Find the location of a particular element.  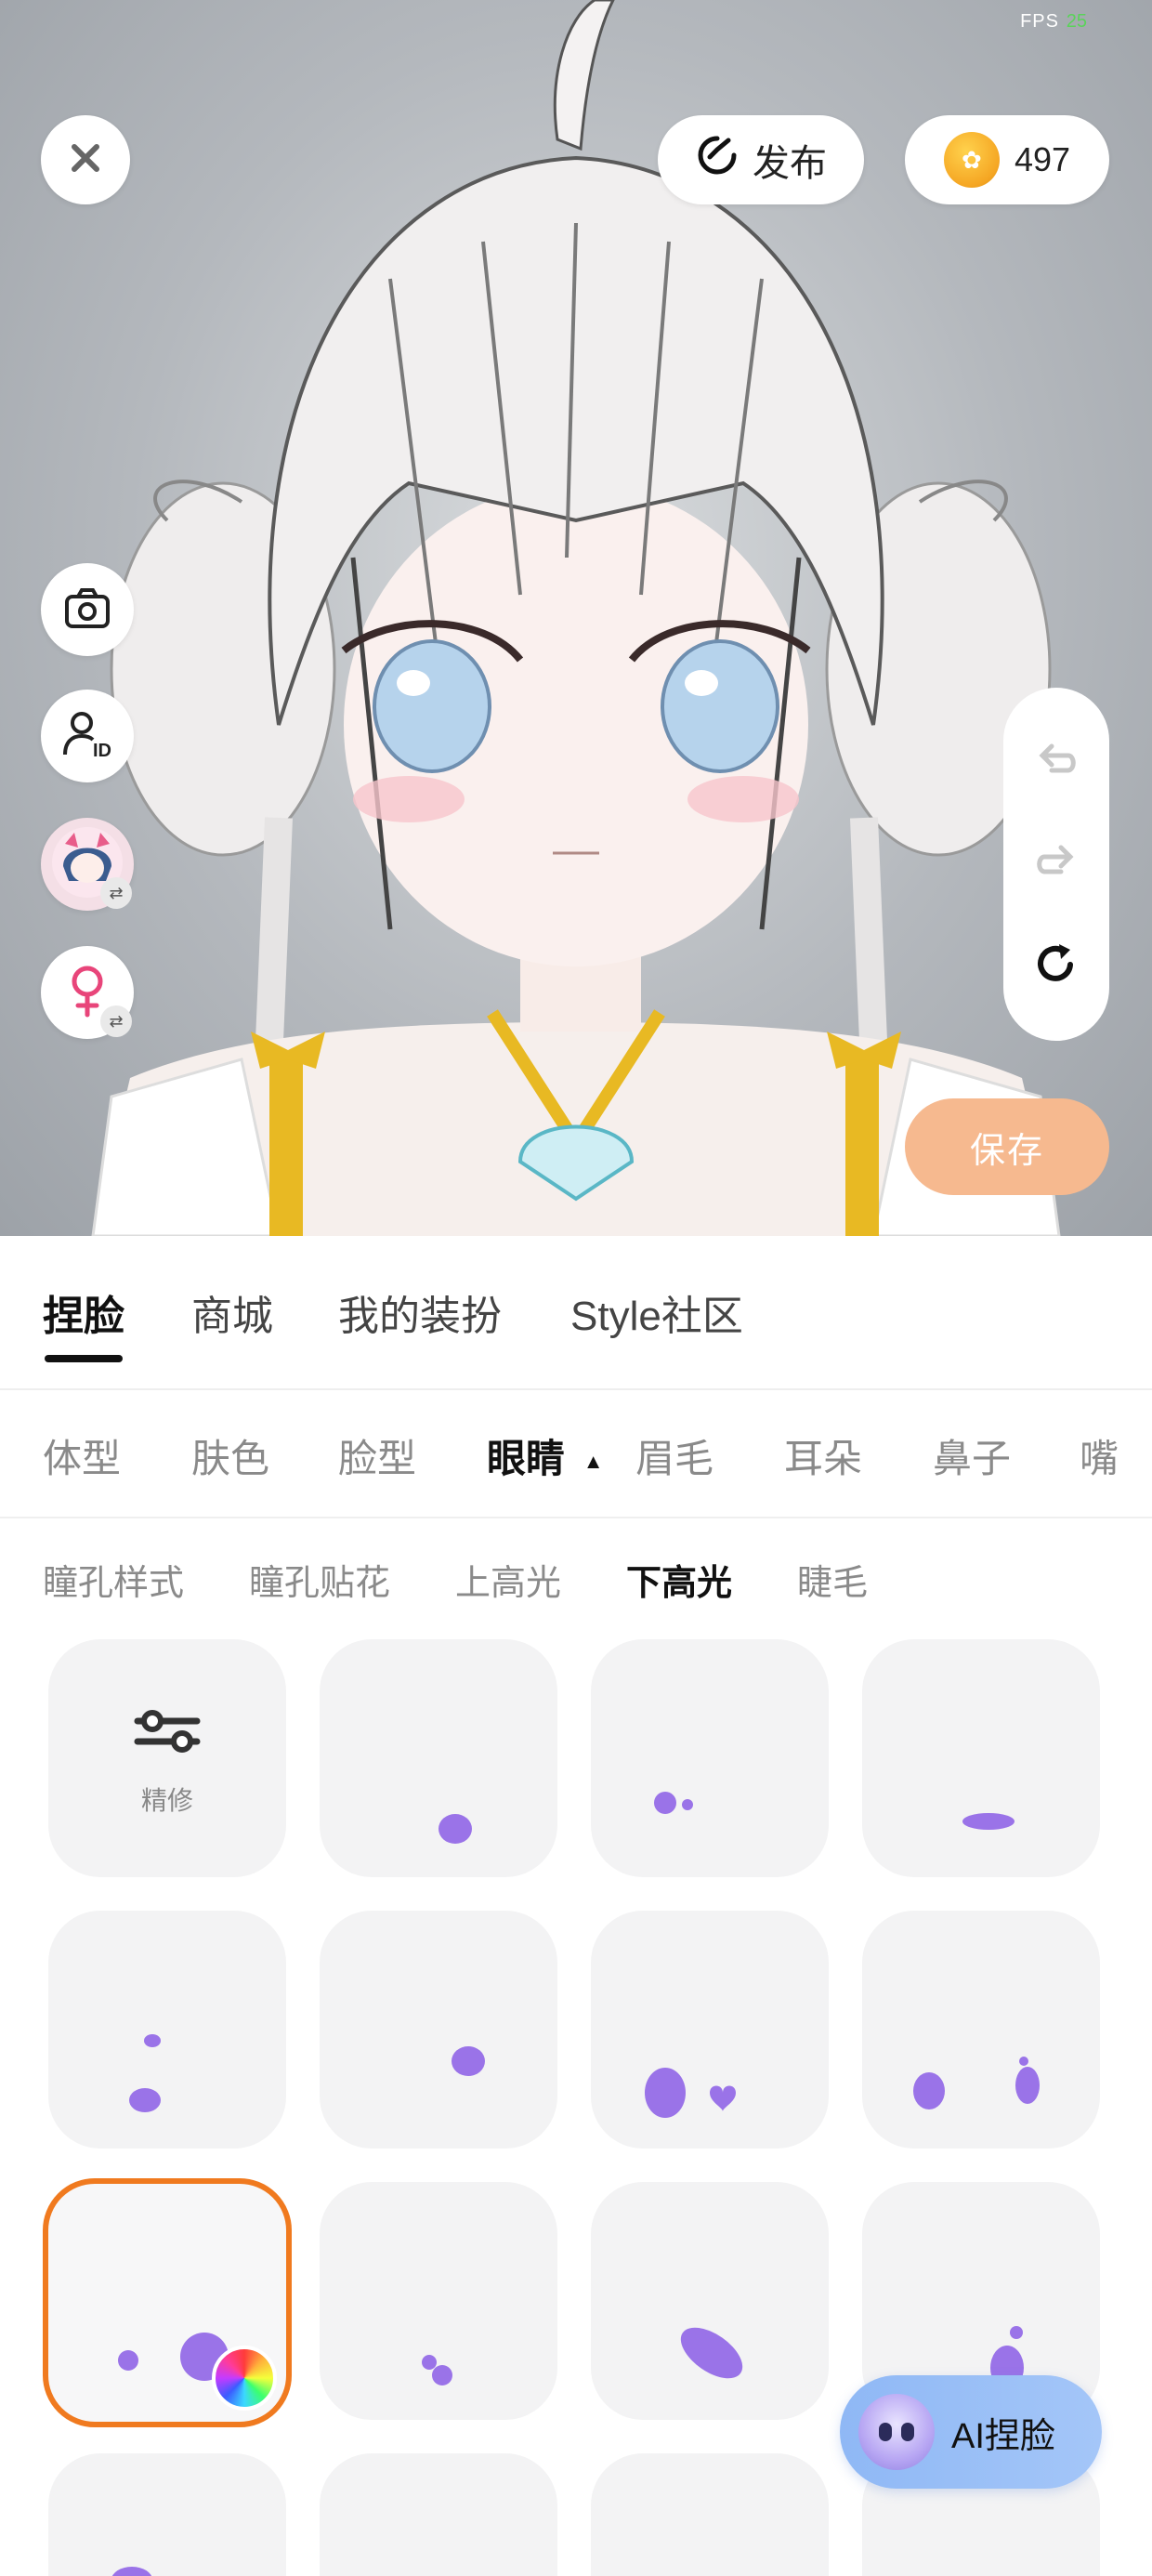

tab-shop: 商城 is located at coordinates (232, 1312).